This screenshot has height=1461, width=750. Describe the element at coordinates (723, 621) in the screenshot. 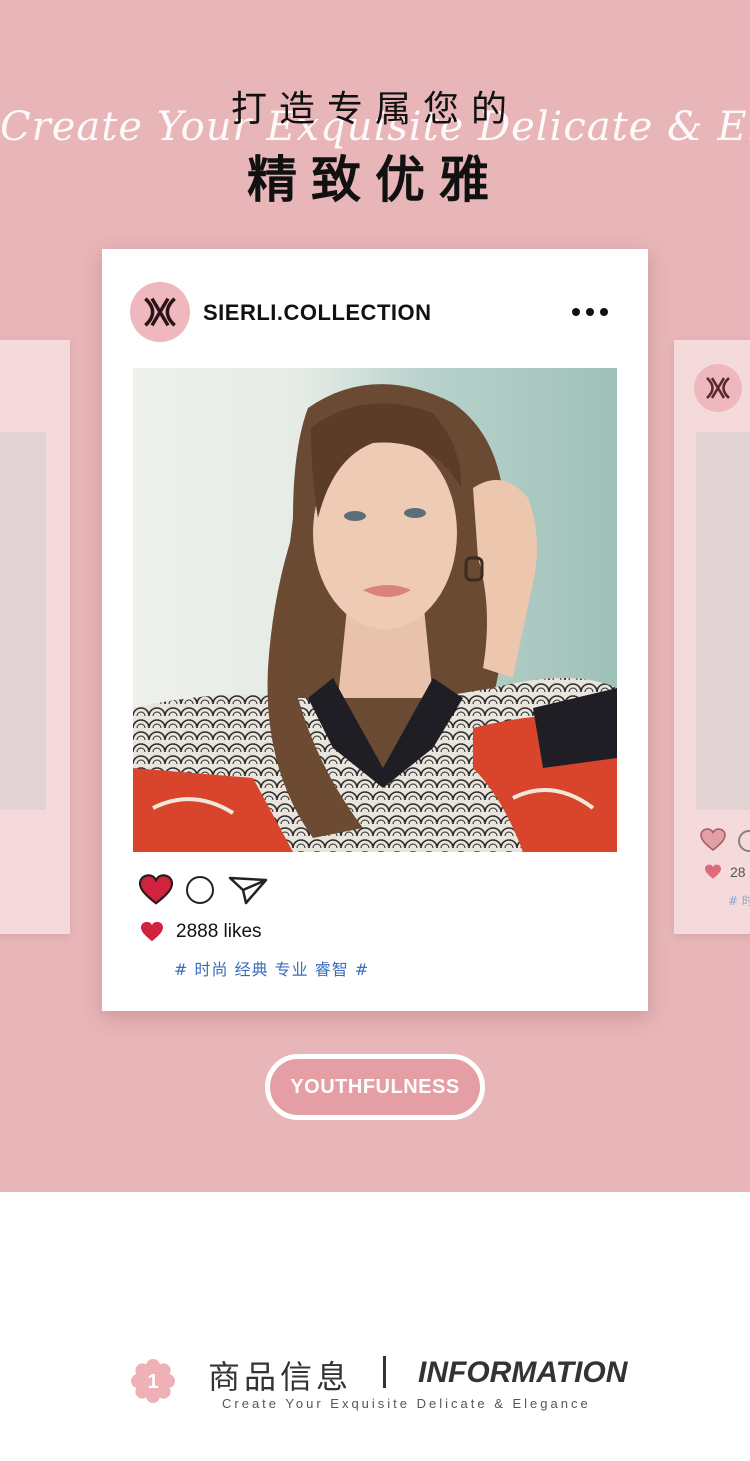

I see `right-preview-photo` at that location.